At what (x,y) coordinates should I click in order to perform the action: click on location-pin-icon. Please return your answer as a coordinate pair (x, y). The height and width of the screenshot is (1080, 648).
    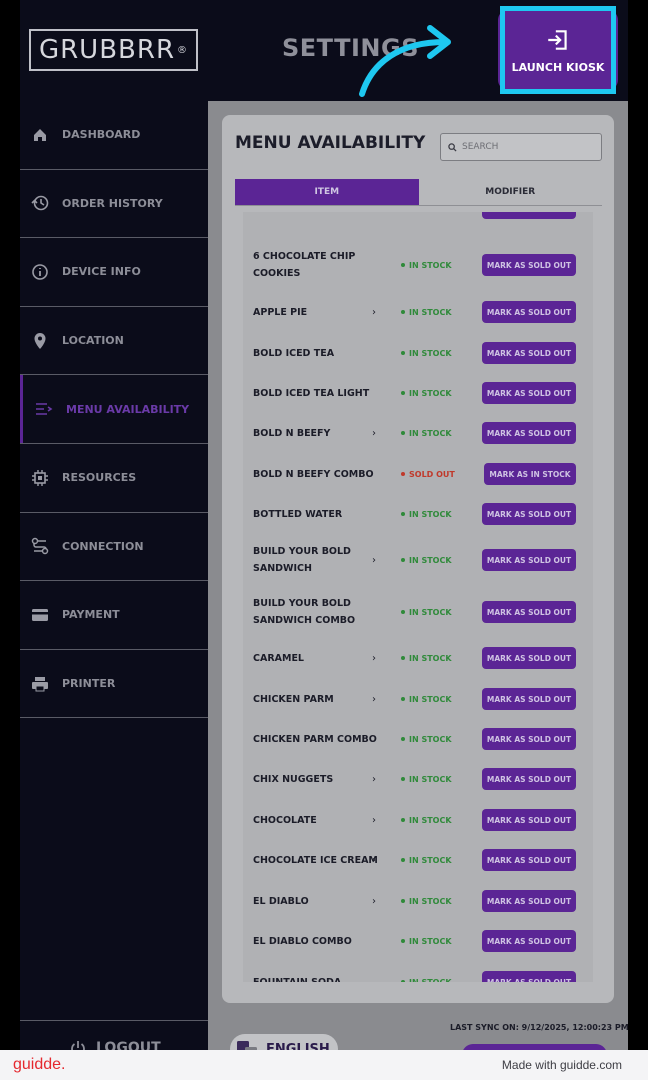
    Looking at the image, I should click on (40, 341).